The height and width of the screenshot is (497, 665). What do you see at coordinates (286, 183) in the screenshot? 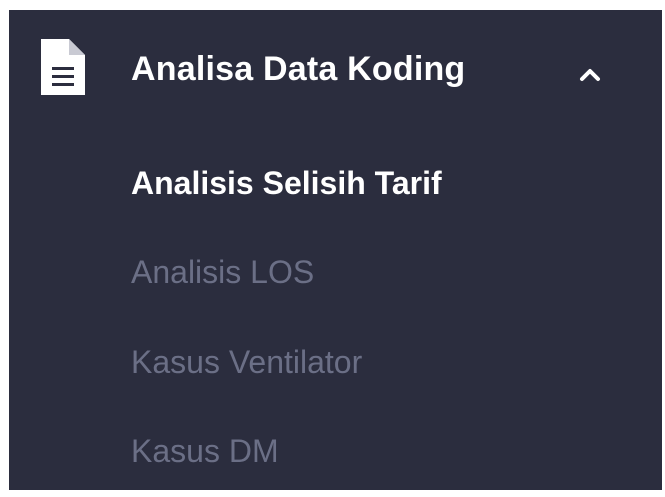
I see `submenu-item-analisis-selisih-tarif: Analisis Selisih Tarif` at bounding box center [286, 183].